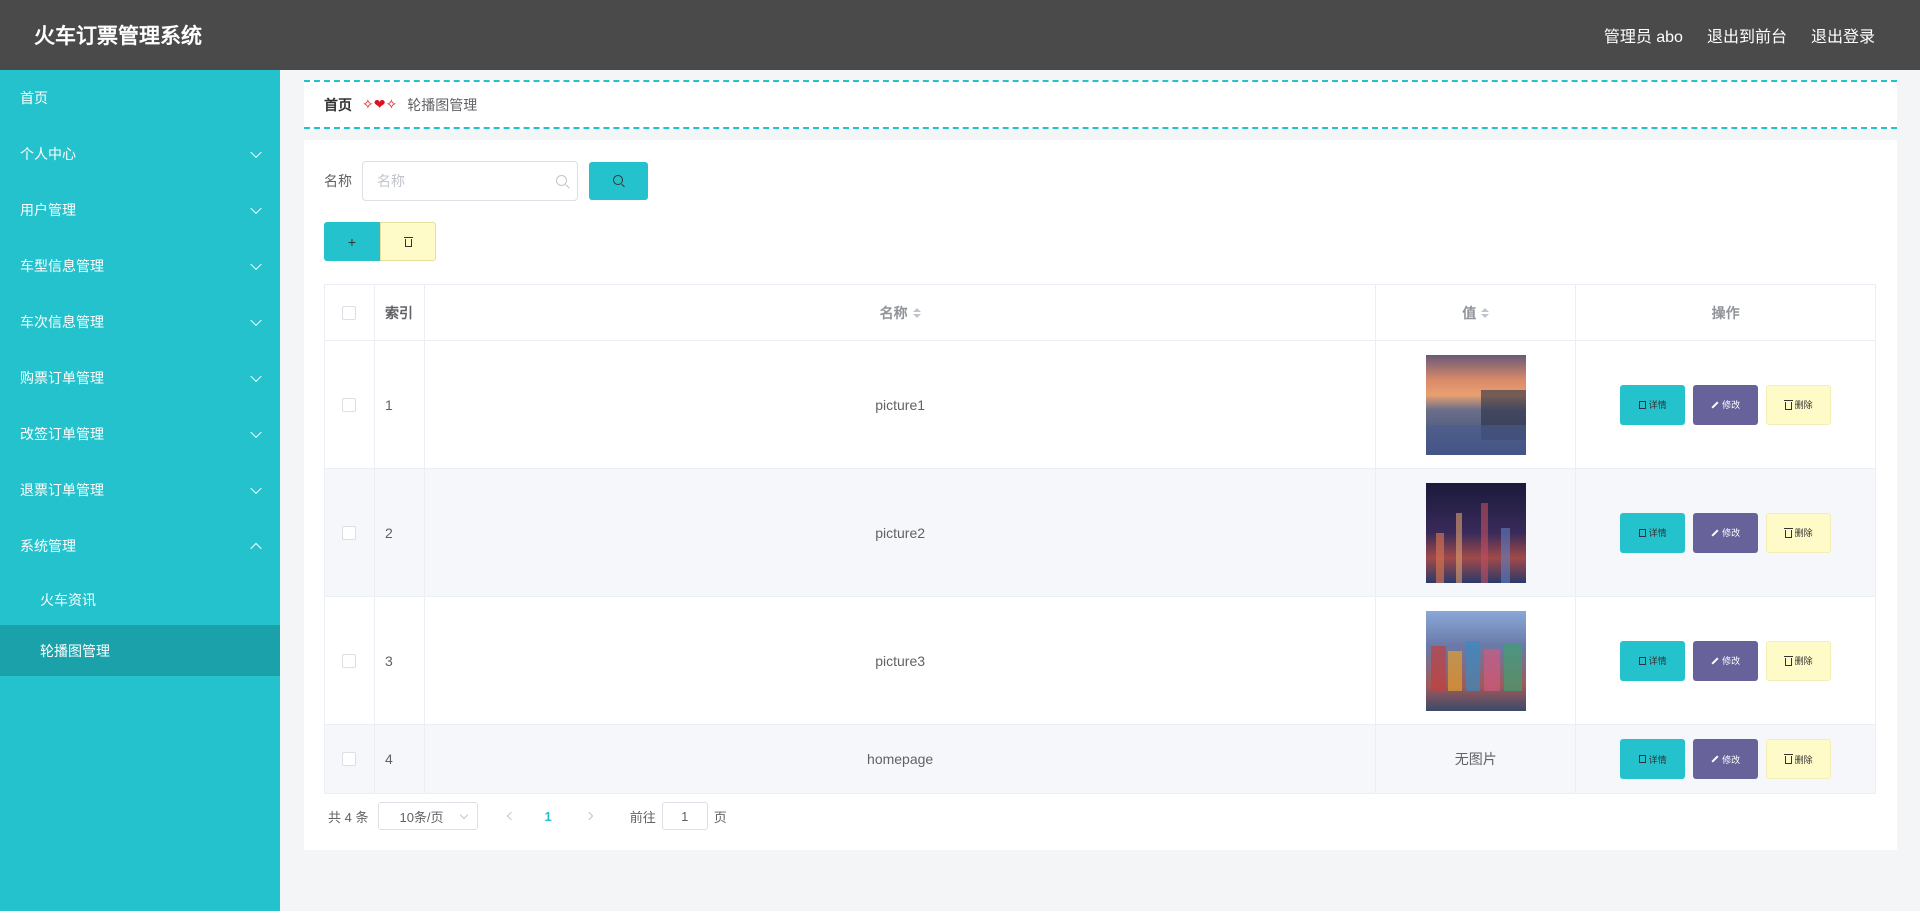 Image resolution: width=1920 pixels, height=911 pixels. Describe the element at coordinates (62, 378) in the screenshot. I see `sidebar-item-label: 购票订单管理` at that location.